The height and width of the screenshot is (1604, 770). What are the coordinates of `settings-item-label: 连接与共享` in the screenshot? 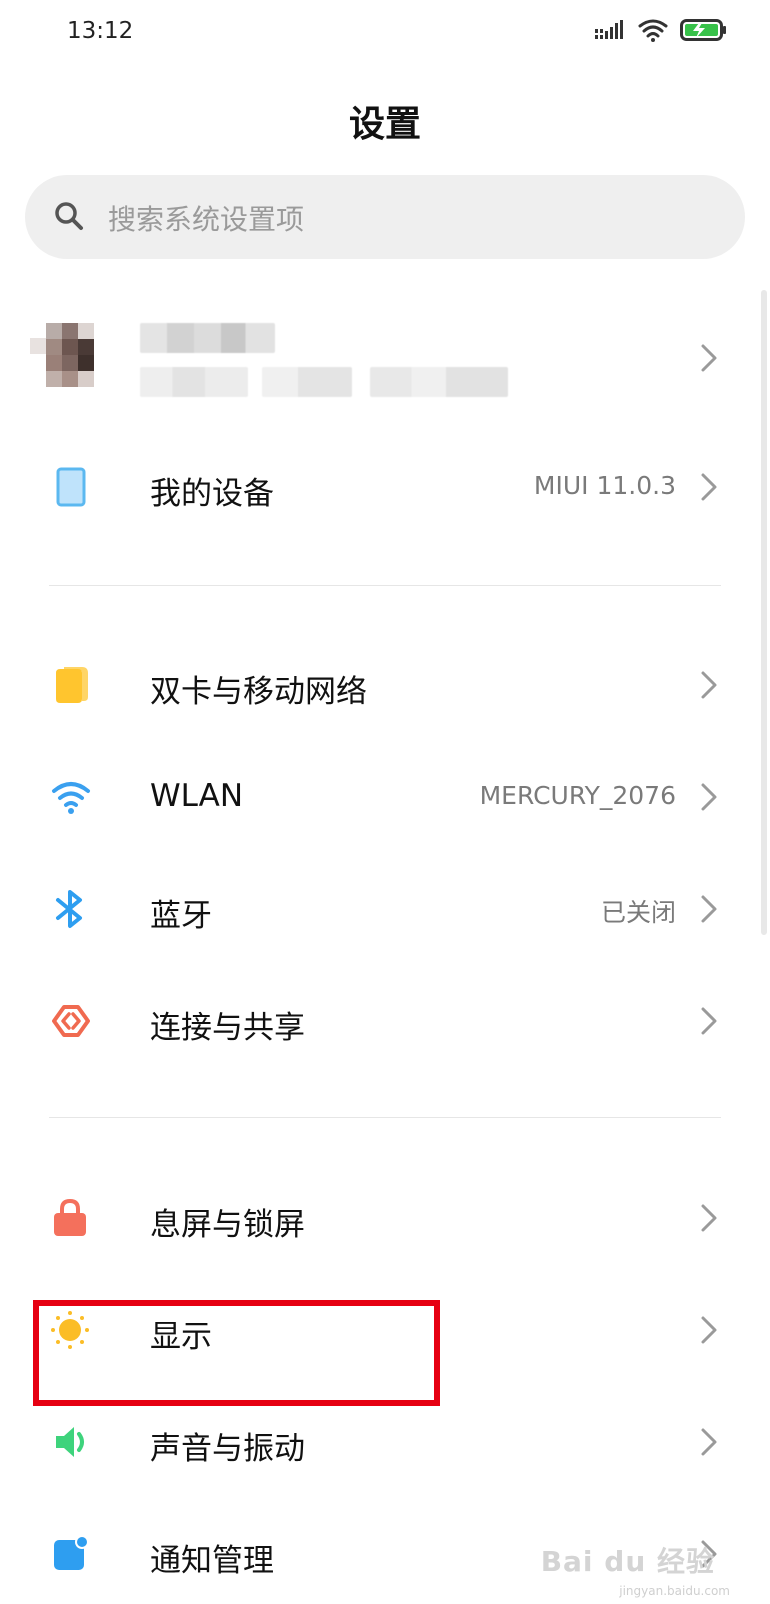 It's located at (227, 1028).